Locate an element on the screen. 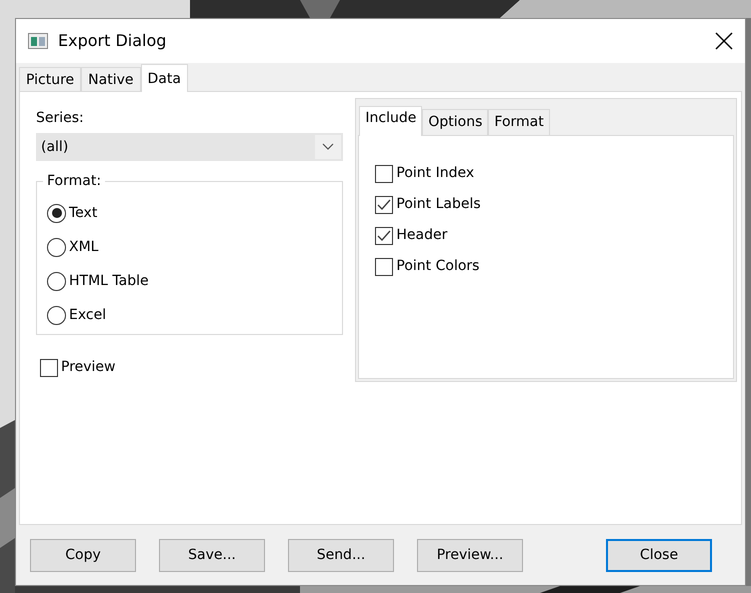 The height and width of the screenshot is (593, 751). dialog-button: Close is located at coordinates (659, 555).